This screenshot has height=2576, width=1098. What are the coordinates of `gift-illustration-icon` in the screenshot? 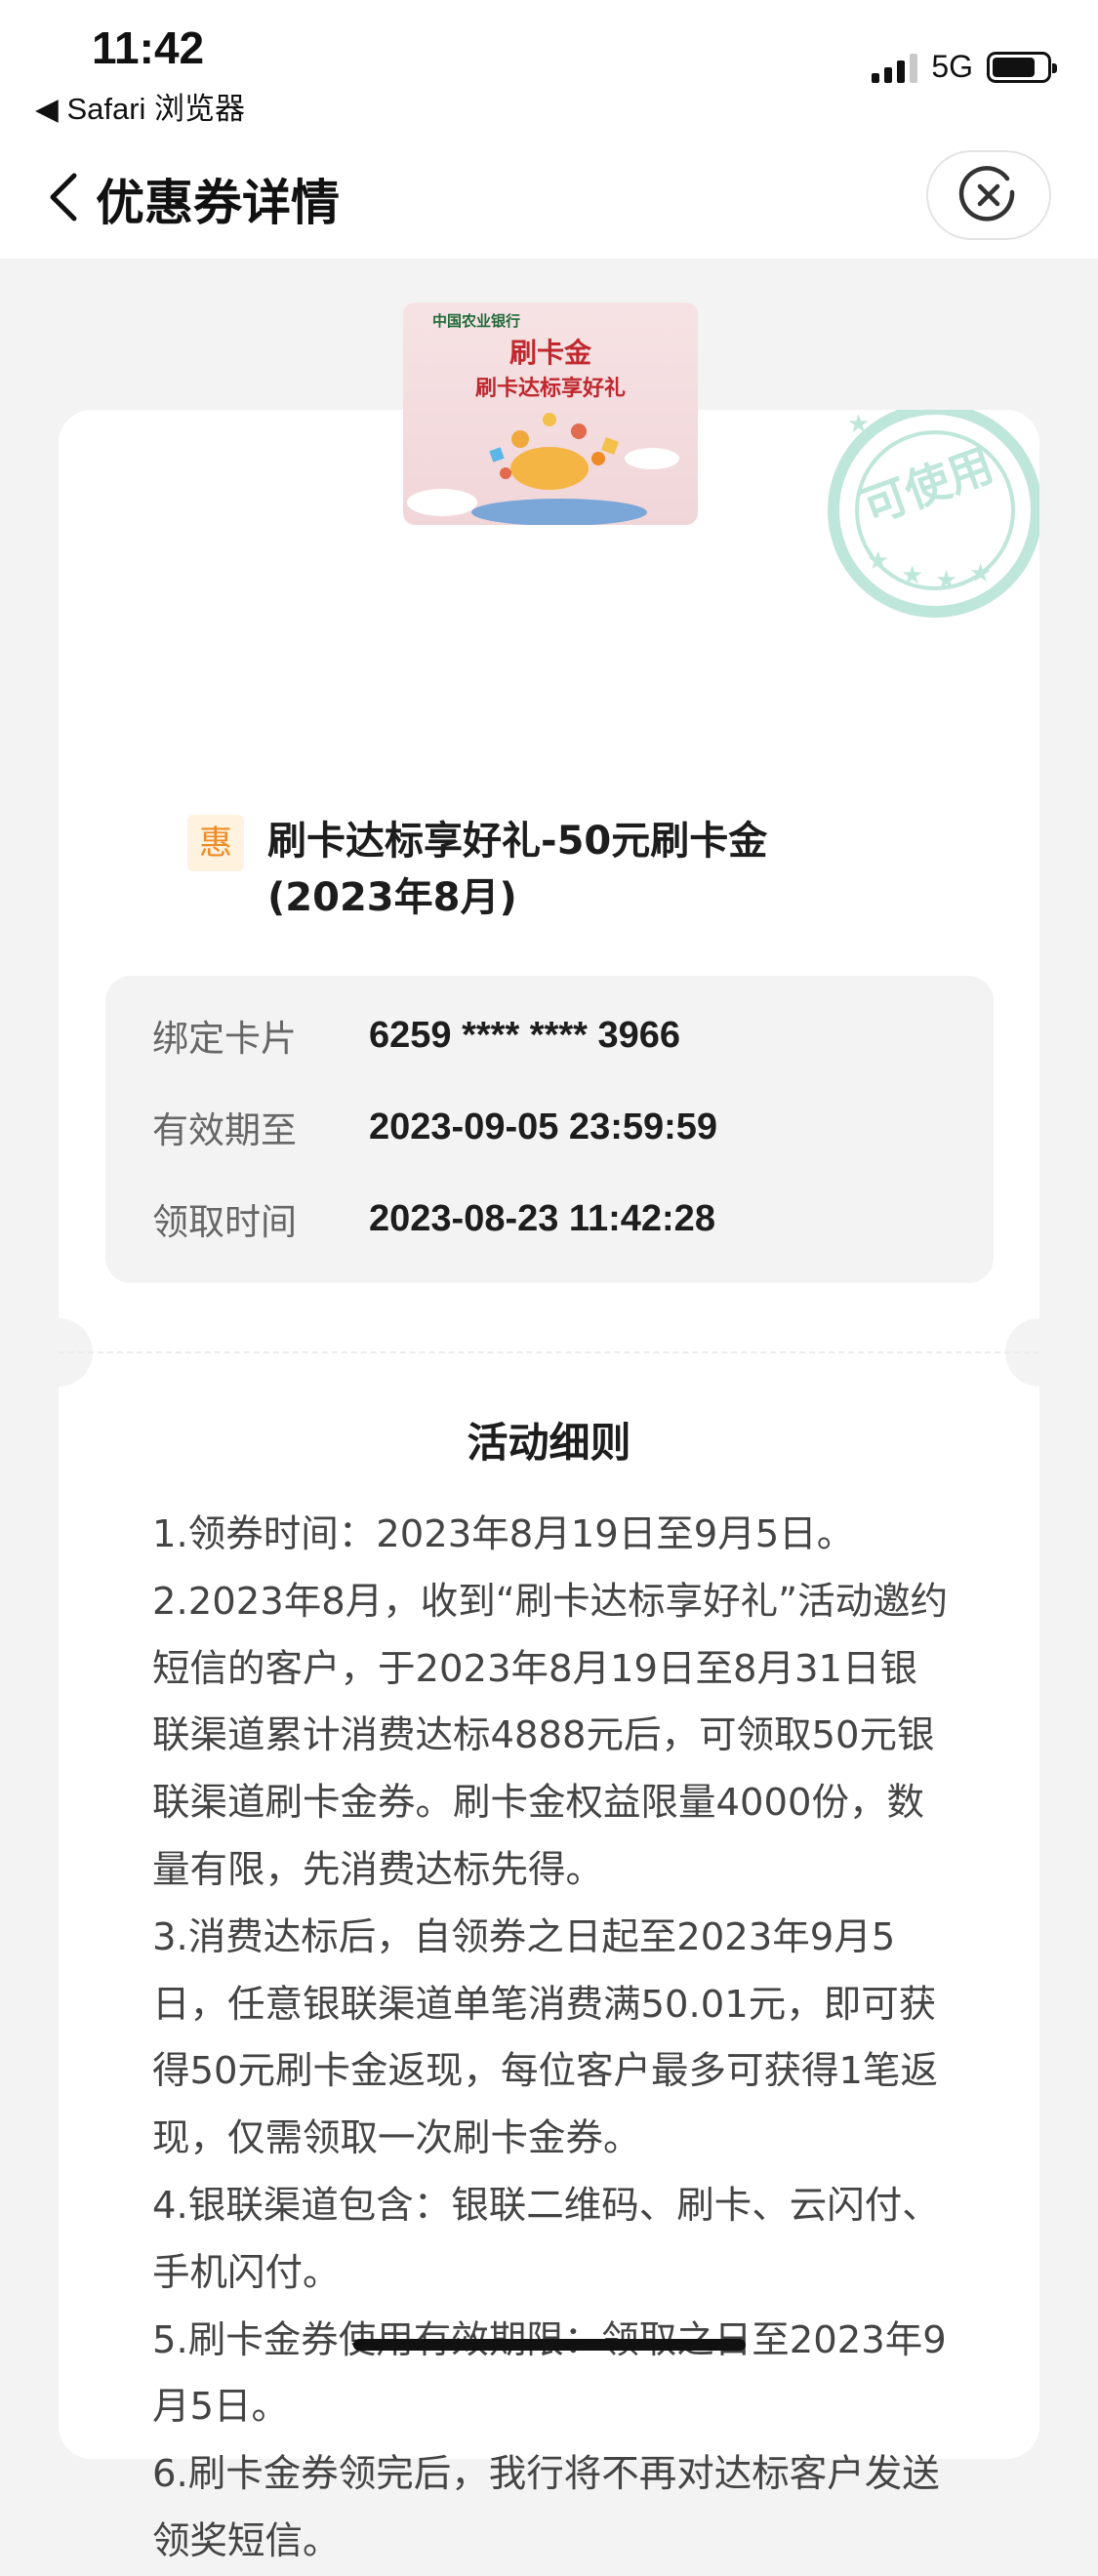 It's located at (543, 469).